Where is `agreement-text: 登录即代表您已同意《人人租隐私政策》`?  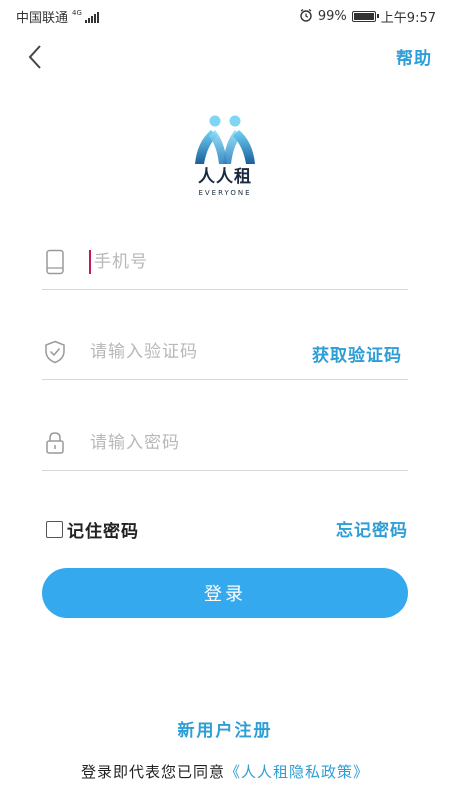
agreement-text: 登录即代表您已同意《人人租隐私政策》 is located at coordinates (225, 771).